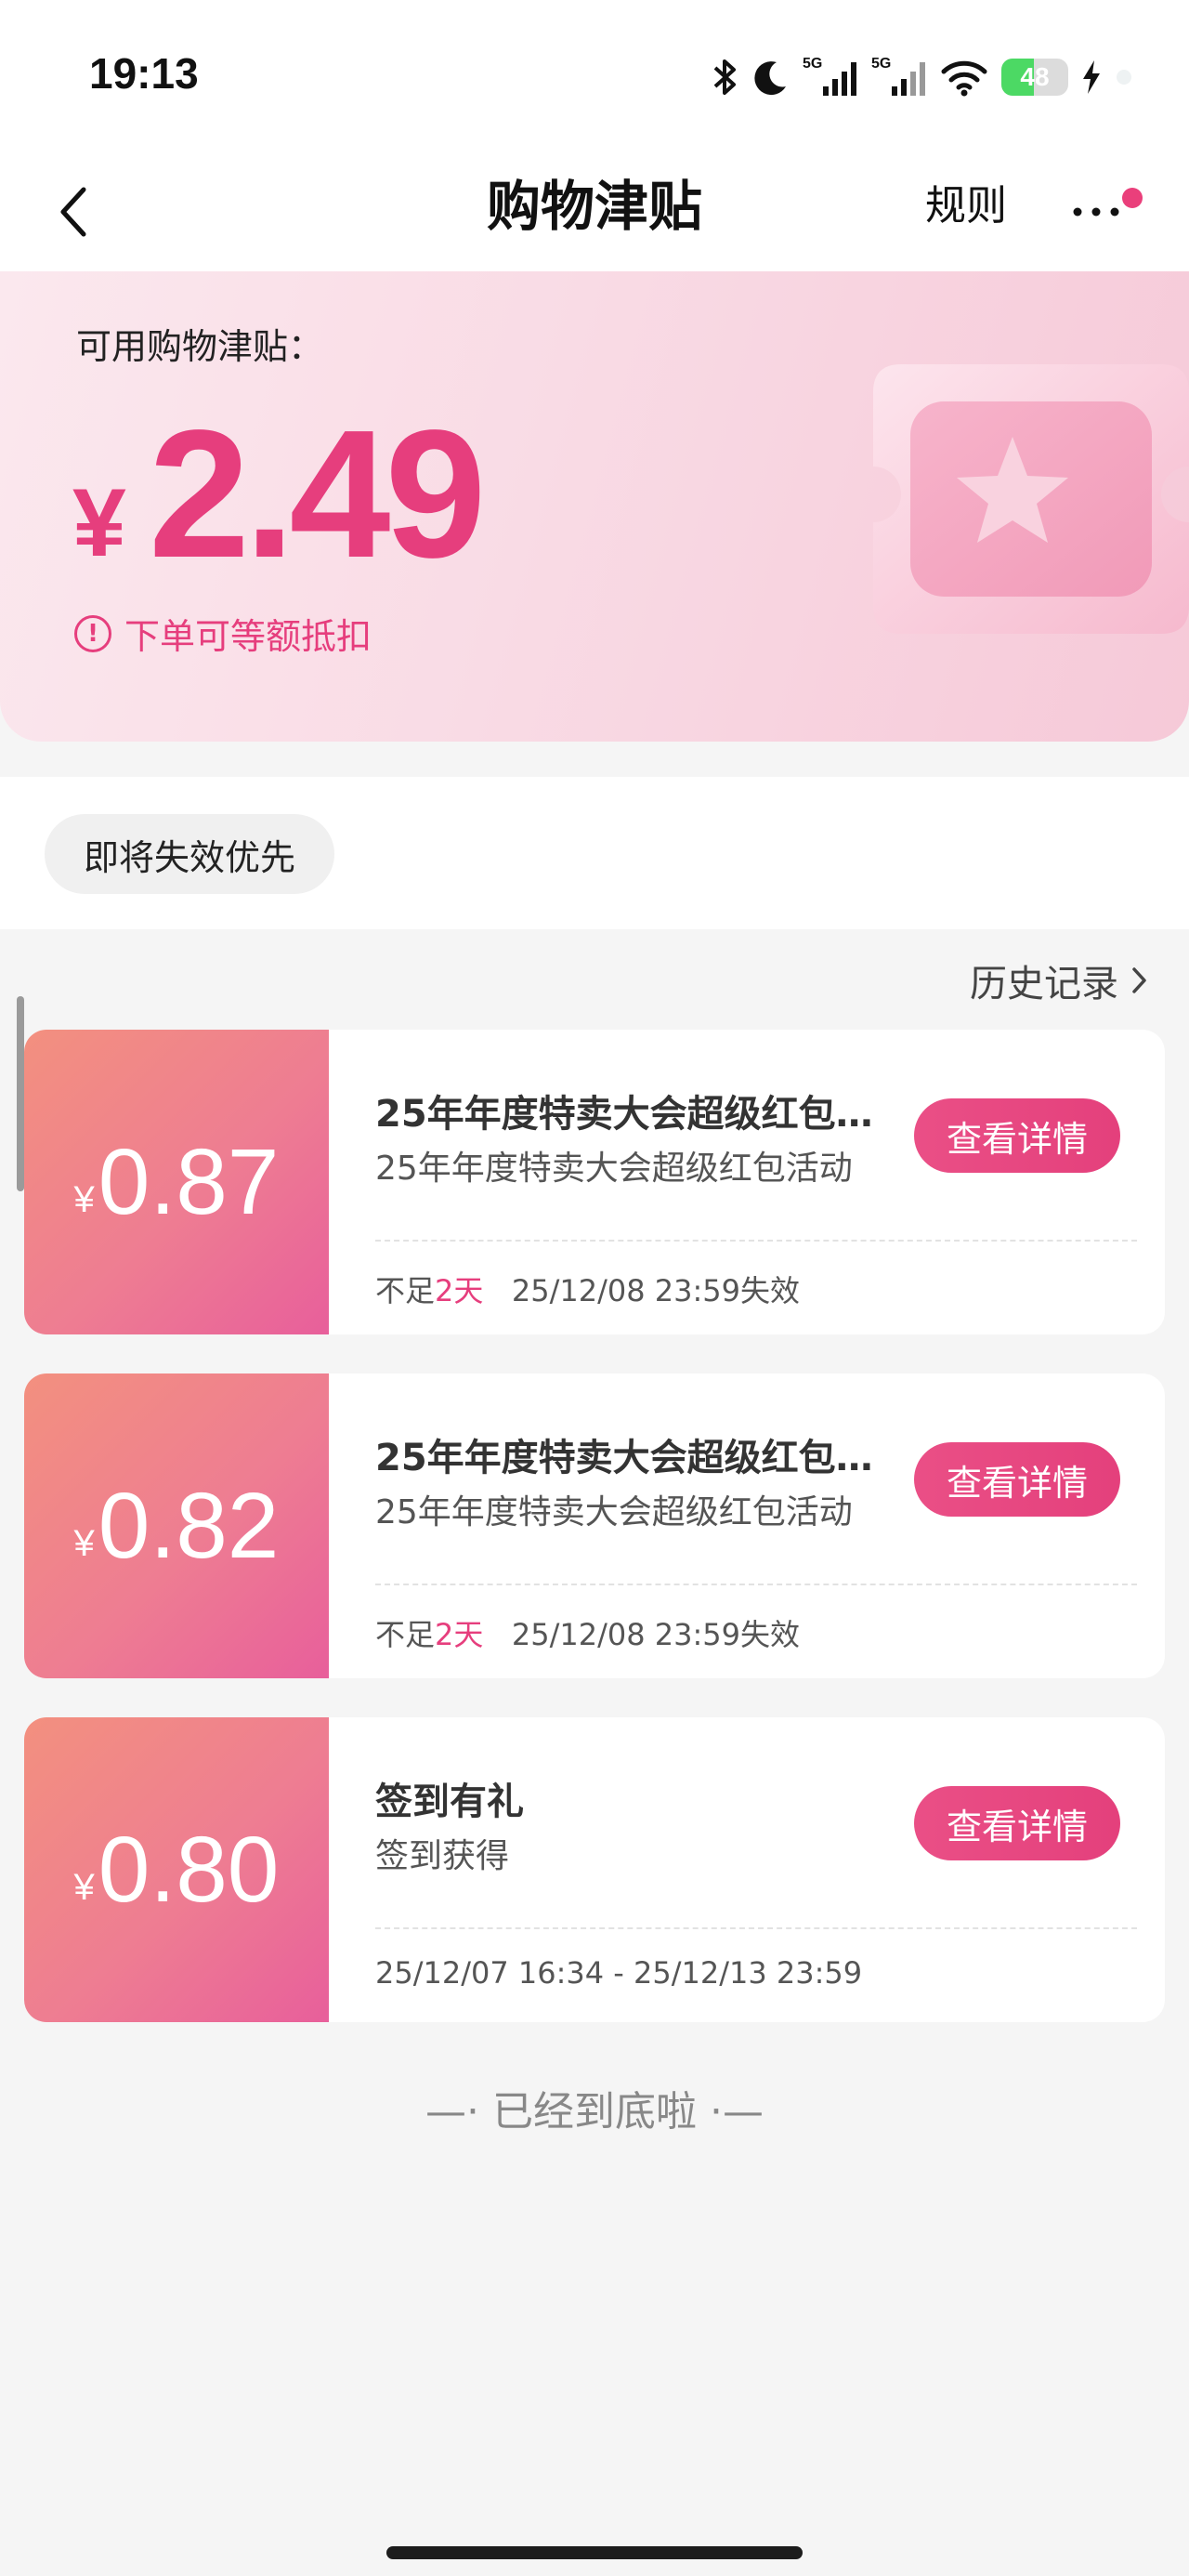 This screenshot has width=1189, height=2576. I want to click on charging-icon, so click(1091, 77).